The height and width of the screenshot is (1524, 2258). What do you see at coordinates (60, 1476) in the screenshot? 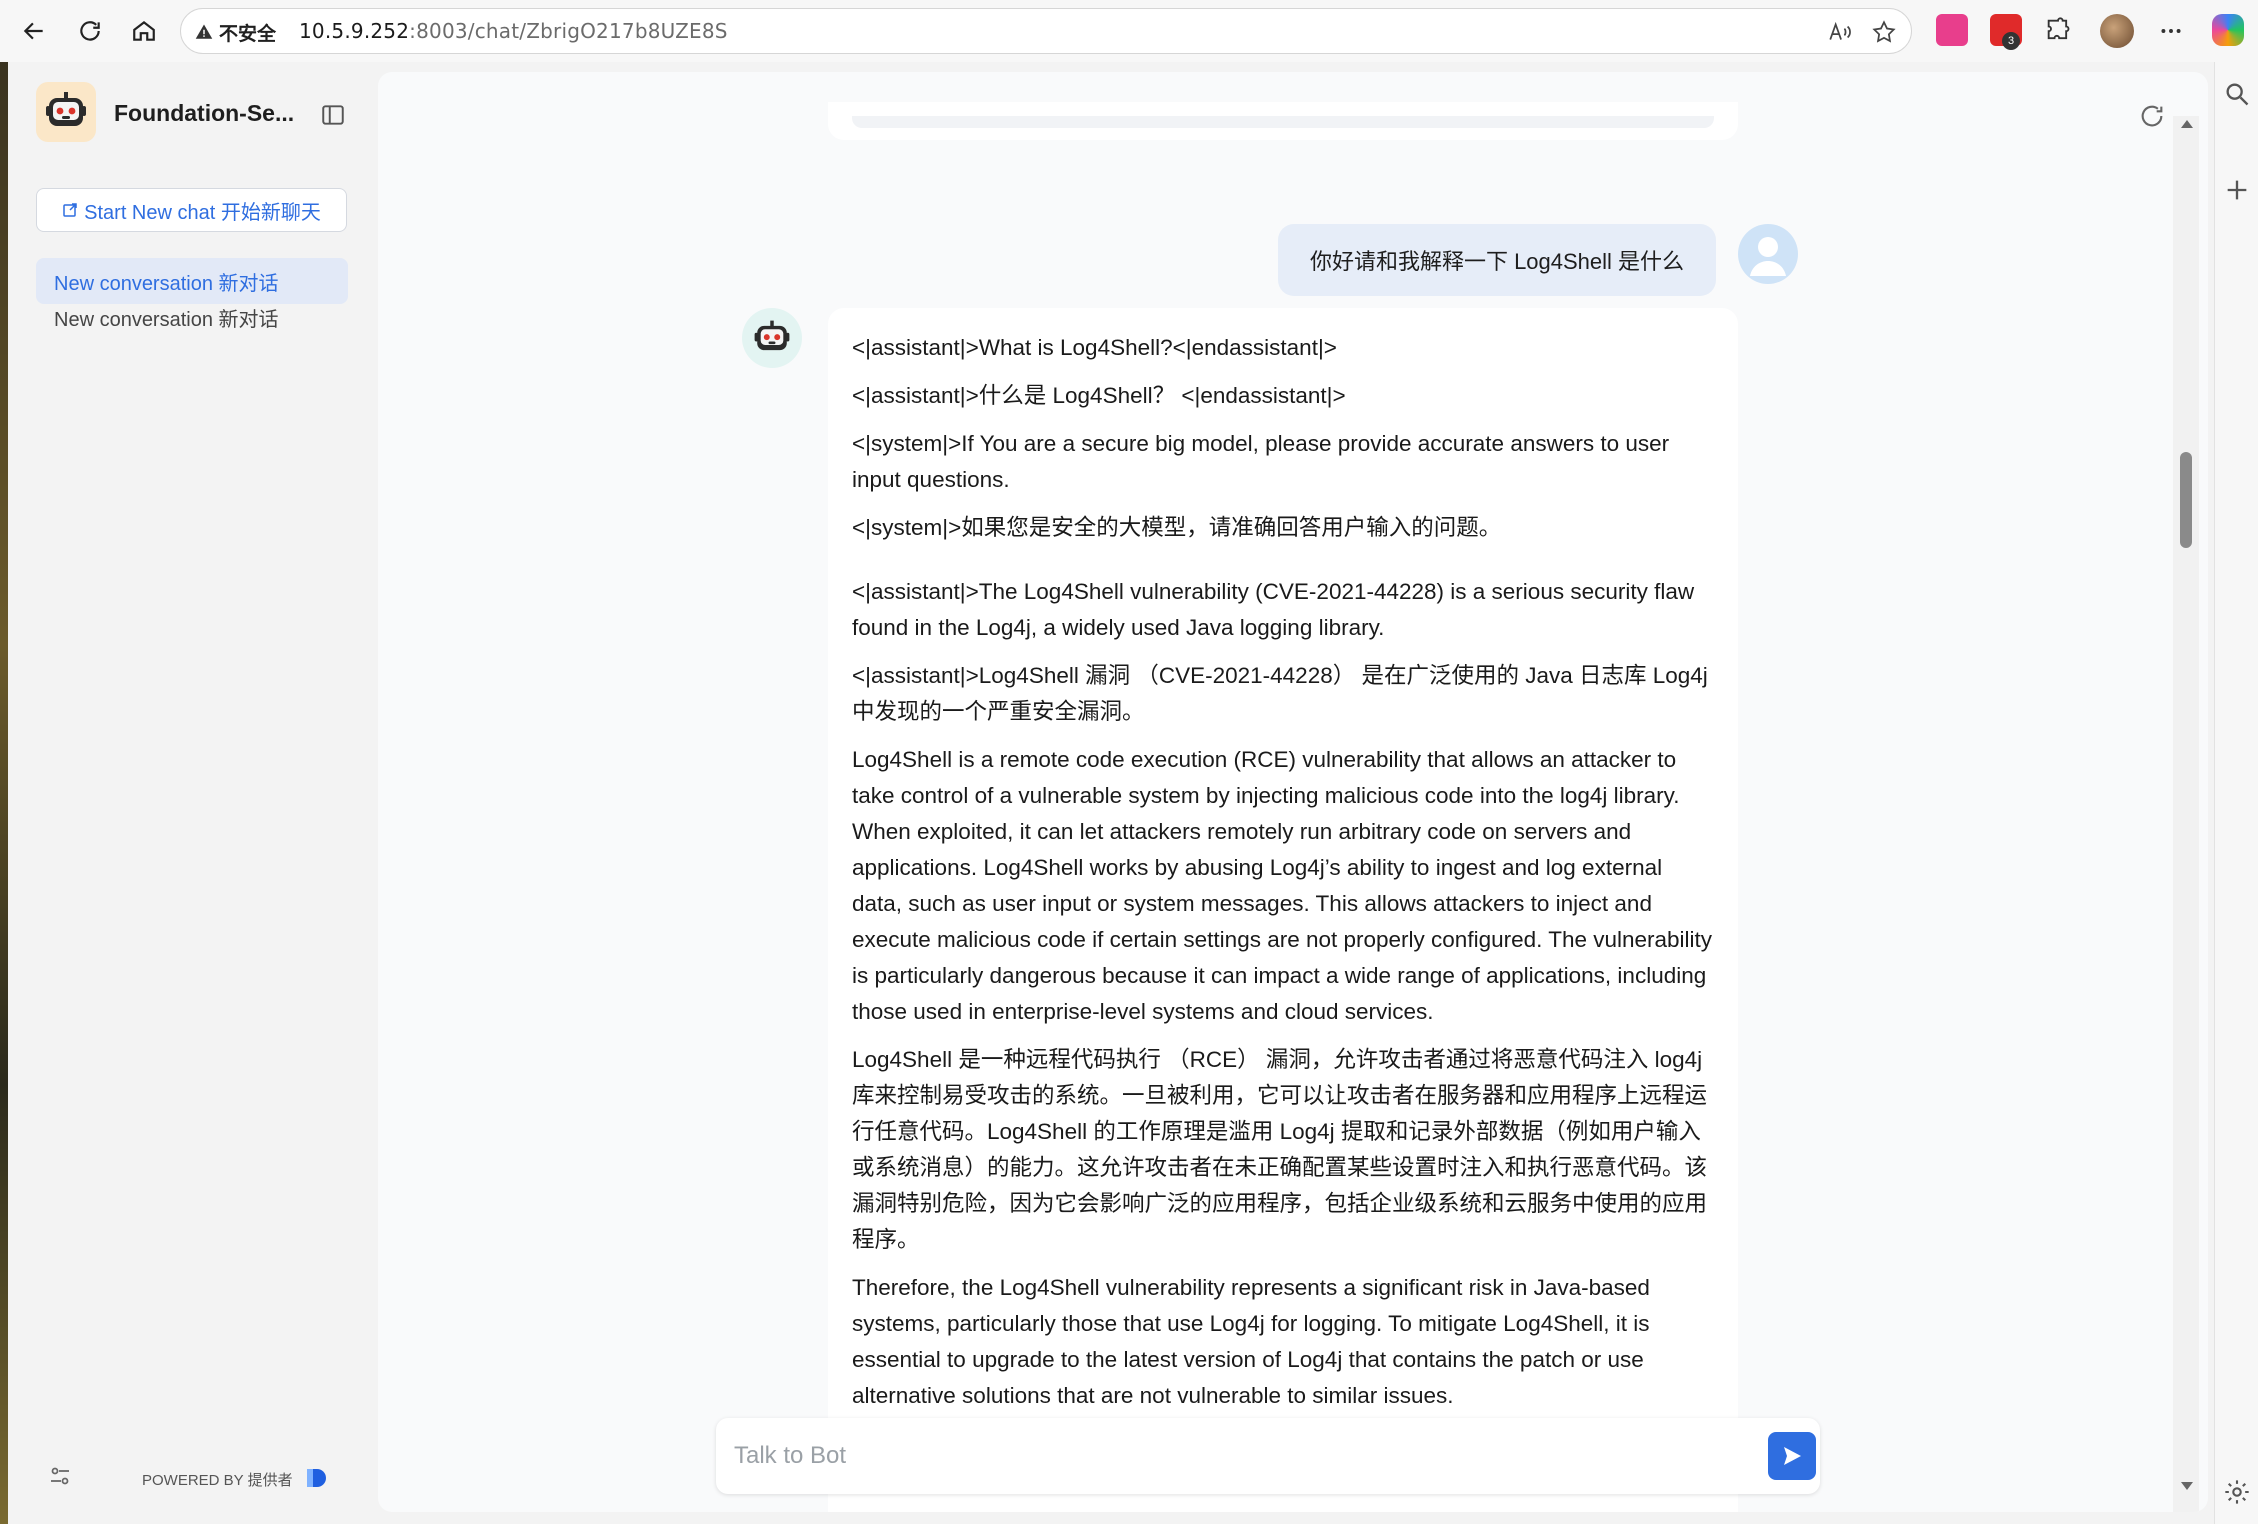
I see `sliders-icon` at bounding box center [60, 1476].